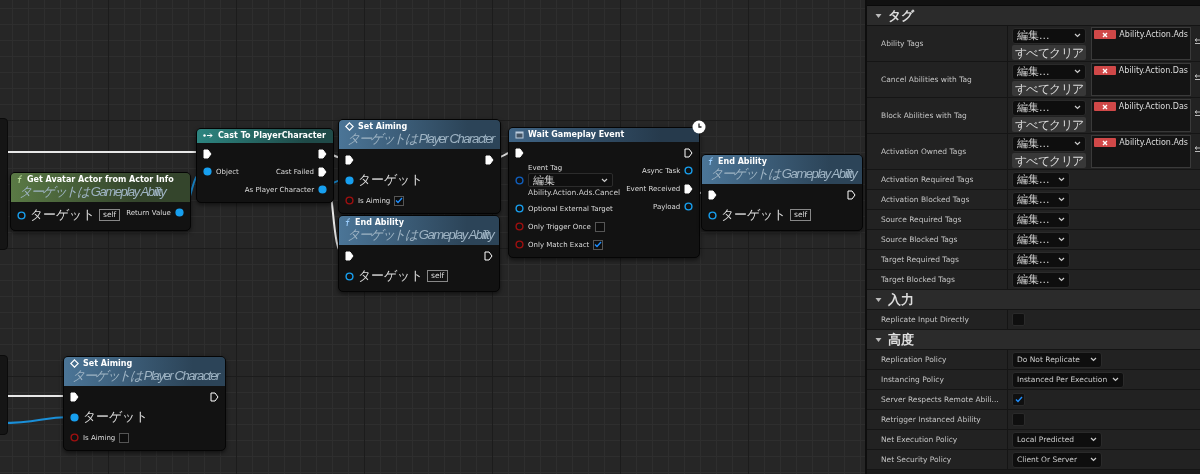  I want to click on window-icon, so click(519, 134).